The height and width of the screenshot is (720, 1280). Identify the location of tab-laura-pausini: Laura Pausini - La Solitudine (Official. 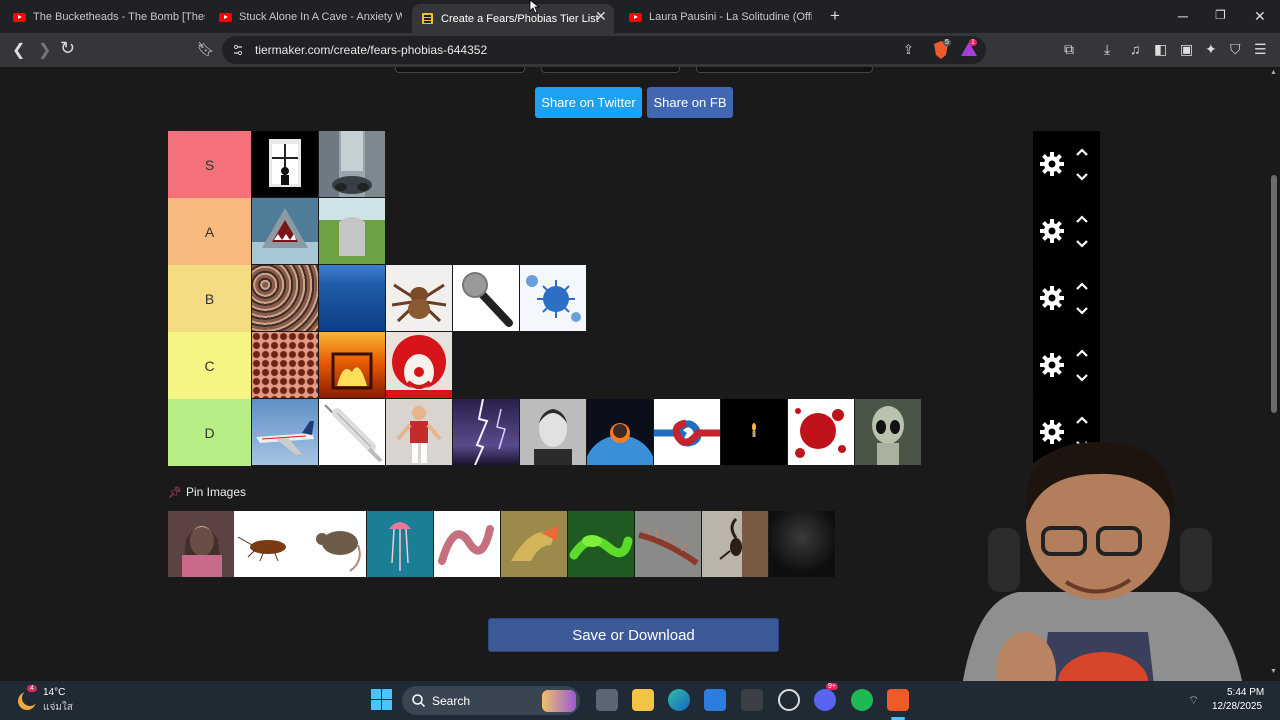
(714, 17).